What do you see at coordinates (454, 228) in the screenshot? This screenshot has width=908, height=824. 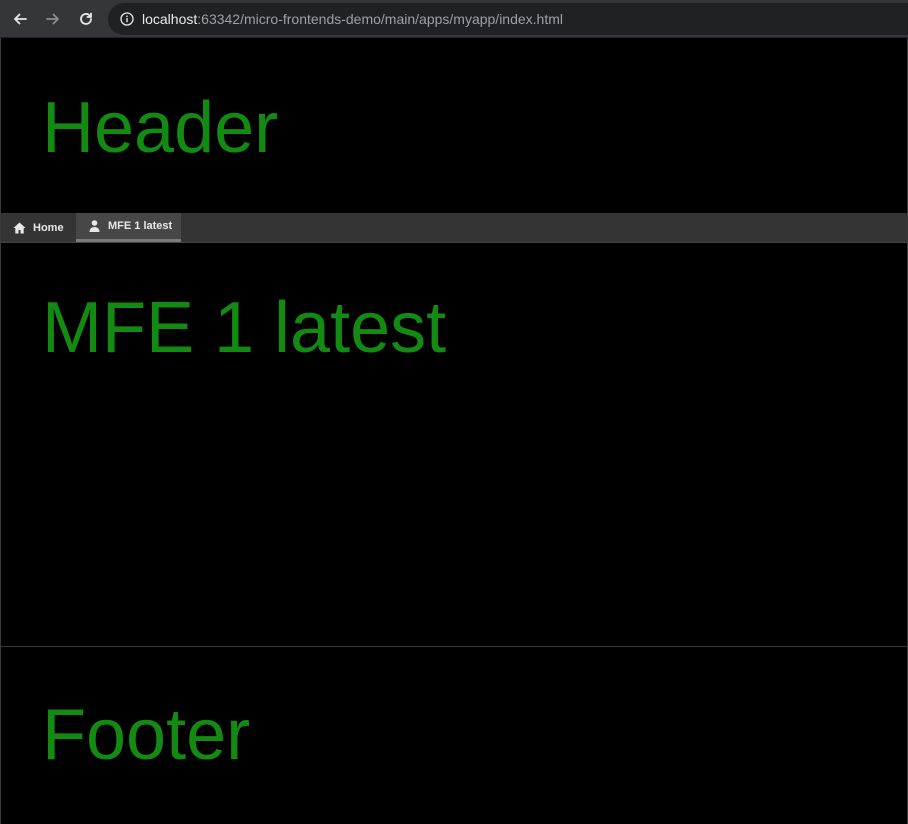 I see `app-navbar: Home MFE 1 latest` at bounding box center [454, 228].